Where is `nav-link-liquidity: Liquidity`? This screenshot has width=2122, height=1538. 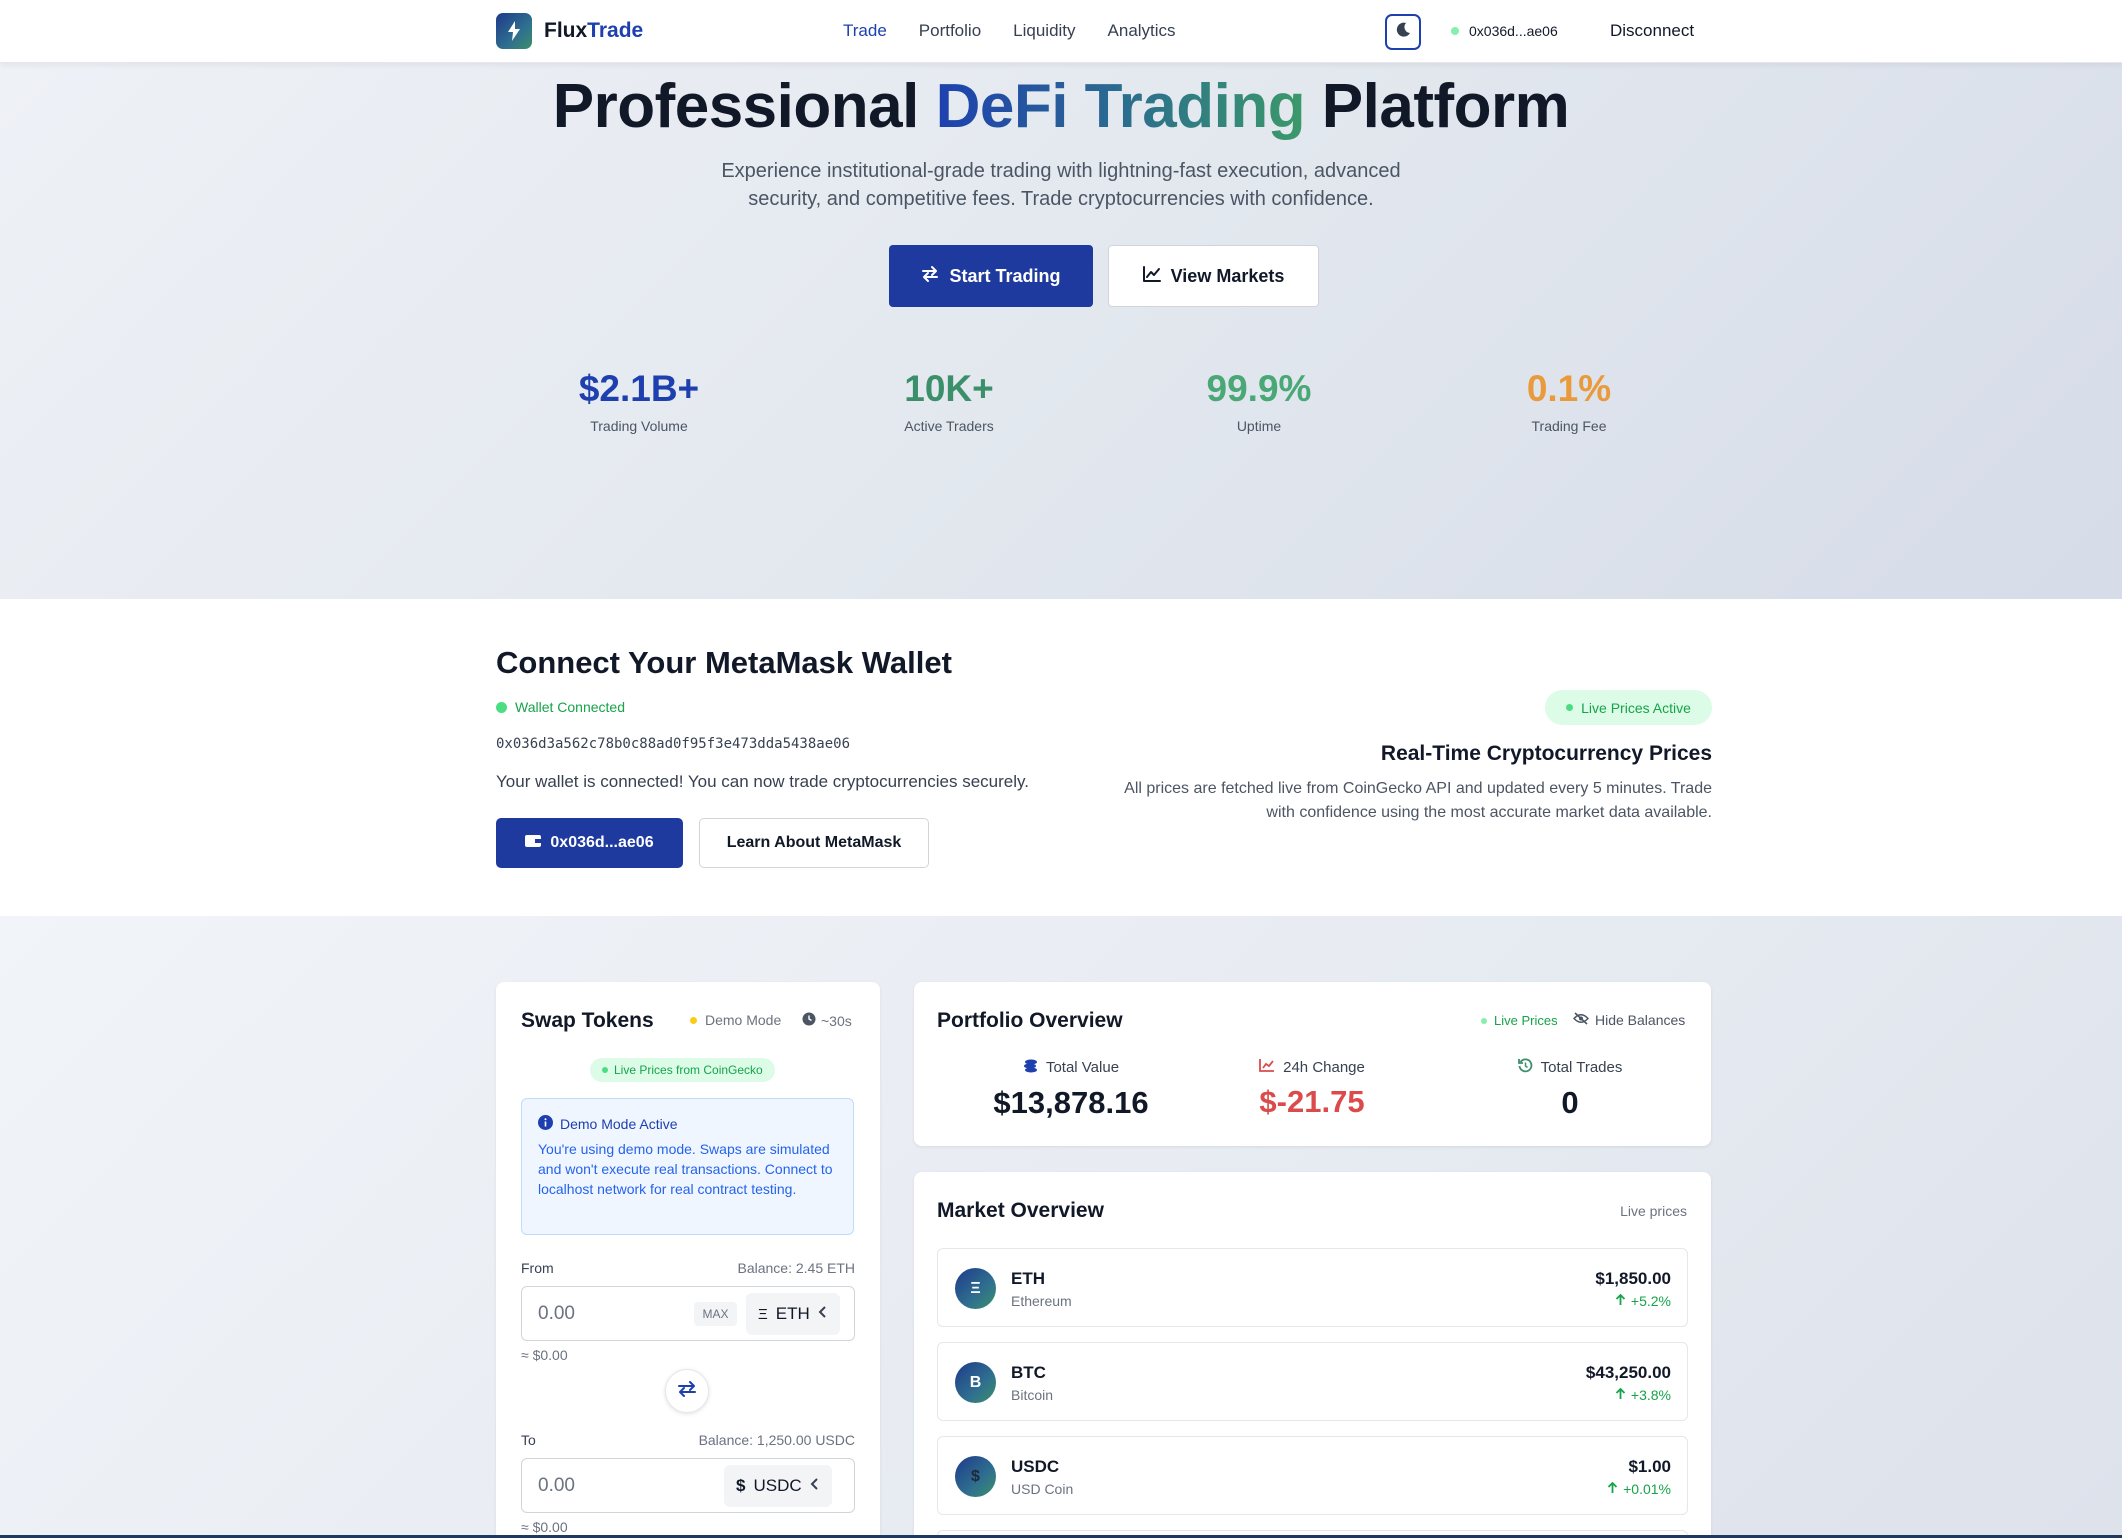 nav-link-liquidity: Liquidity is located at coordinates (1044, 31).